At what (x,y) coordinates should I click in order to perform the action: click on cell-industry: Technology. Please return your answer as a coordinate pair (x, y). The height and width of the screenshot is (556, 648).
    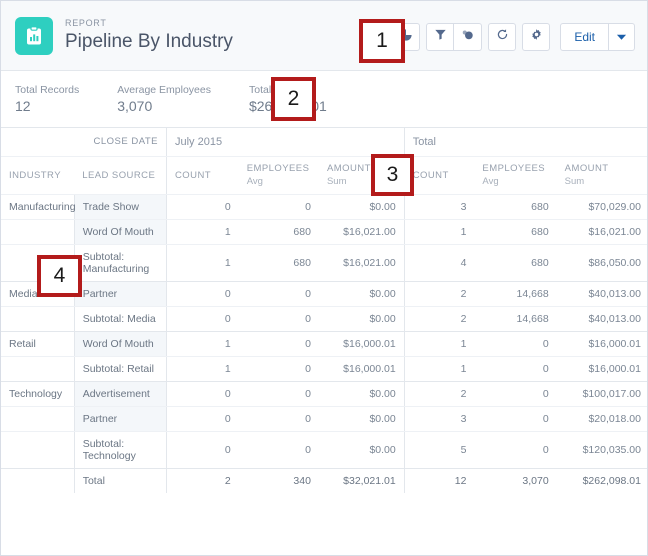
    Looking at the image, I should click on (38, 393).